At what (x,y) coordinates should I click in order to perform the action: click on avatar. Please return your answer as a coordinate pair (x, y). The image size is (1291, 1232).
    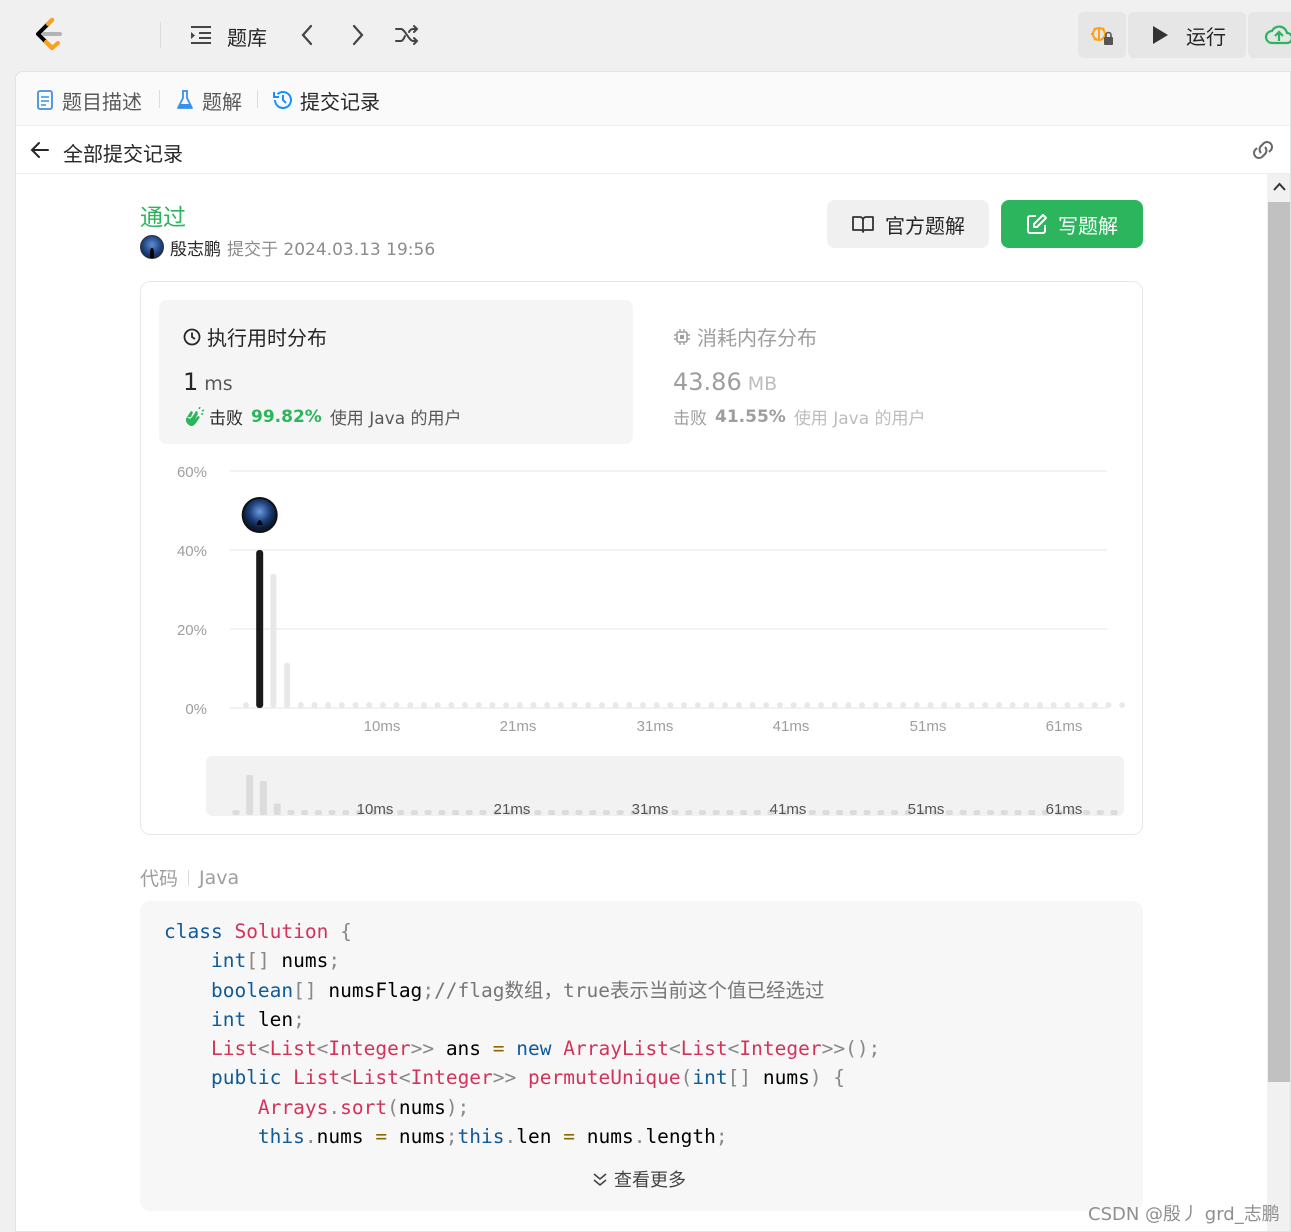
    Looking at the image, I should click on (152, 247).